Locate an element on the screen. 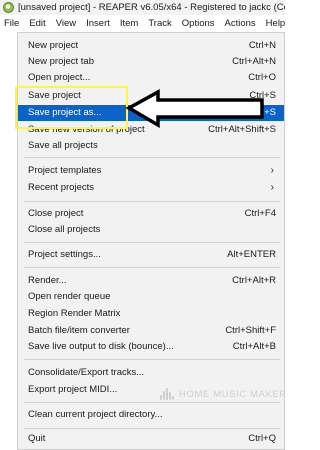 This screenshot has height=450, width=320. watermark-text: HOME MUSIC MAKER is located at coordinates (233, 394).